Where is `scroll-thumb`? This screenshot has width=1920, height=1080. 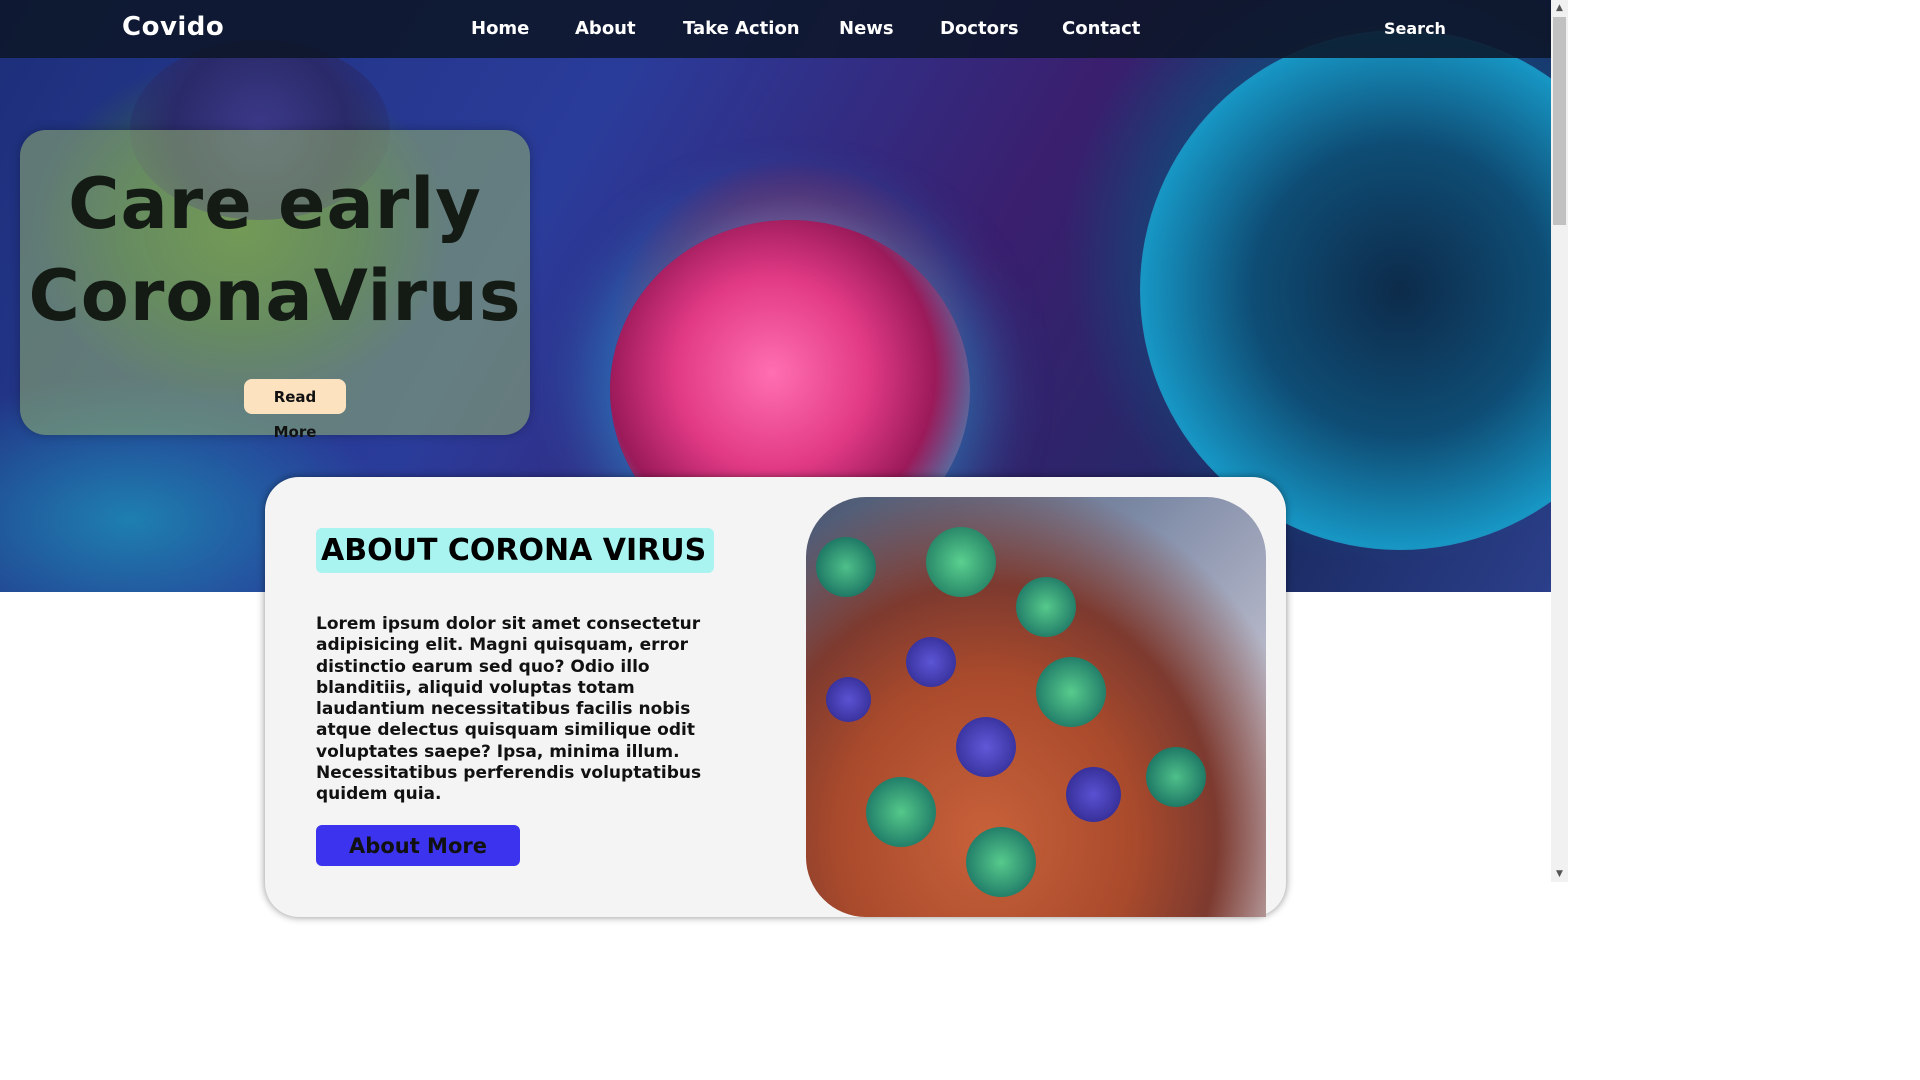 scroll-thumb is located at coordinates (1559, 121).